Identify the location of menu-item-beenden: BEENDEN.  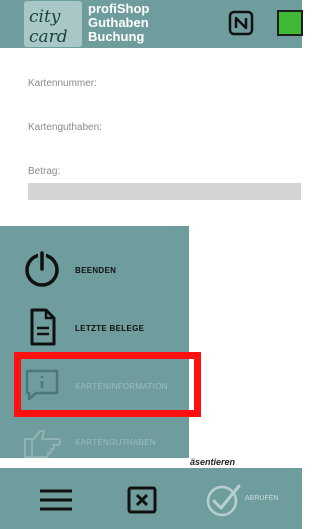
(94, 269).